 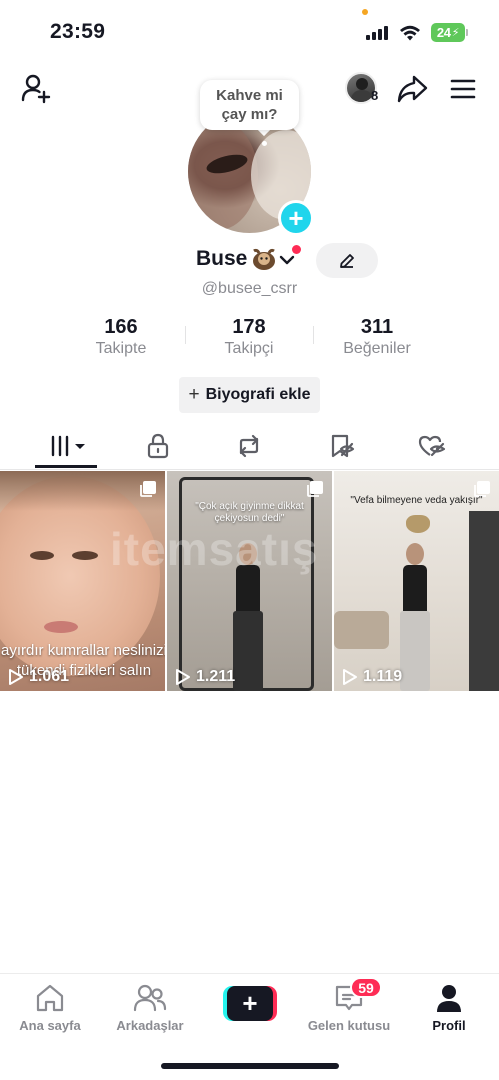 I want to click on followers-count: 178, so click(x=249, y=327).